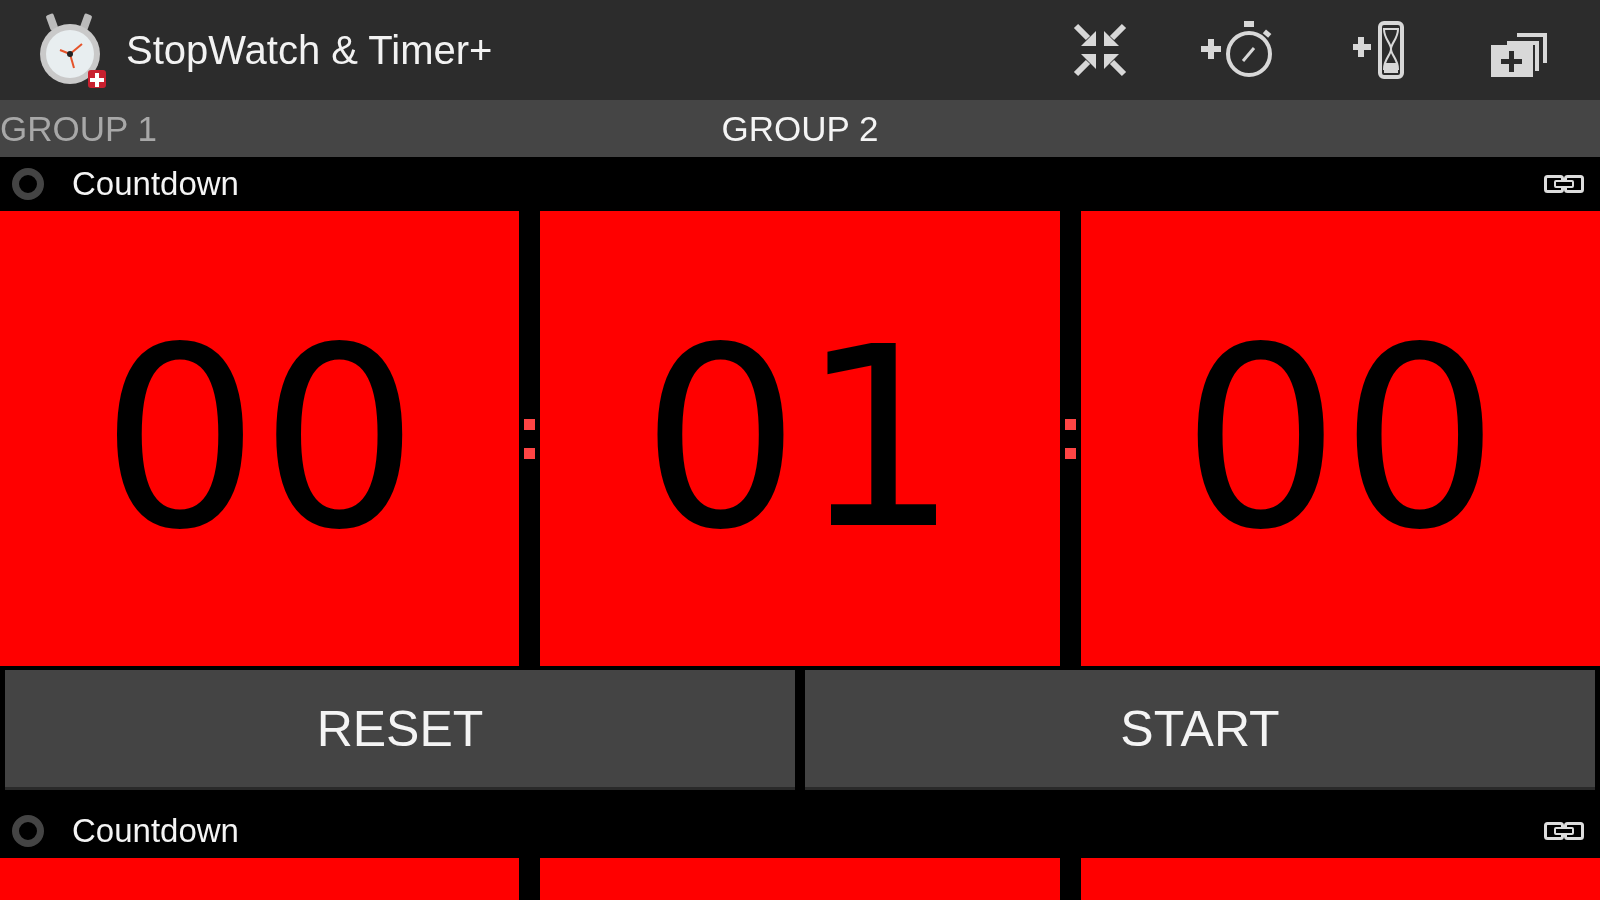 The height and width of the screenshot is (900, 1600). I want to click on stopwatch-logo-icon, so click(74, 50).